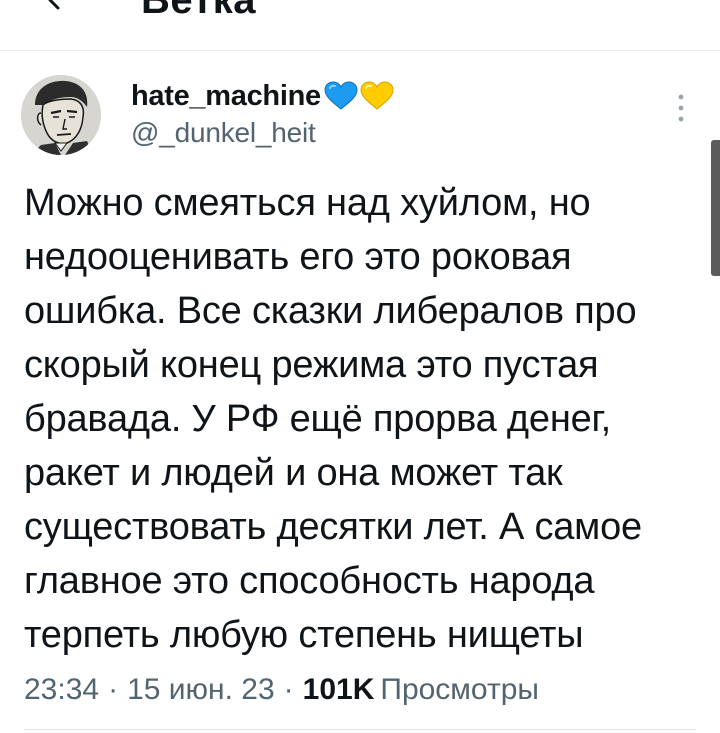  I want to click on divider, so click(360, 729).